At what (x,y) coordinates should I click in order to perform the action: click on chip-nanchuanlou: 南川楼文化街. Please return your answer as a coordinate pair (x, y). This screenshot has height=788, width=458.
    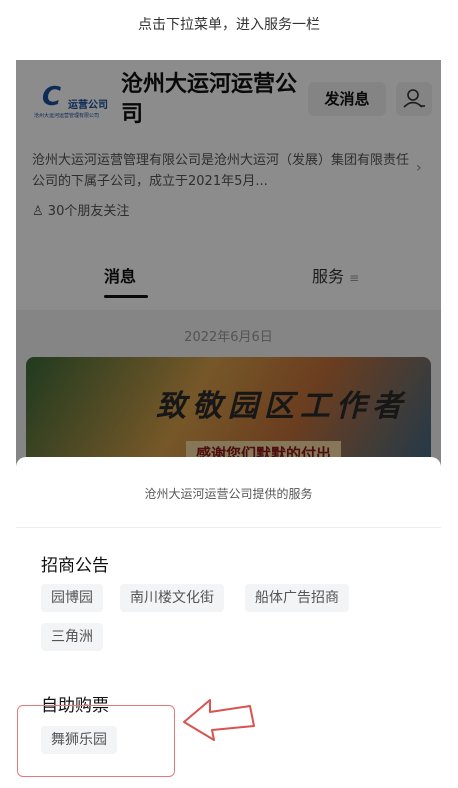
    Looking at the image, I should click on (172, 598).